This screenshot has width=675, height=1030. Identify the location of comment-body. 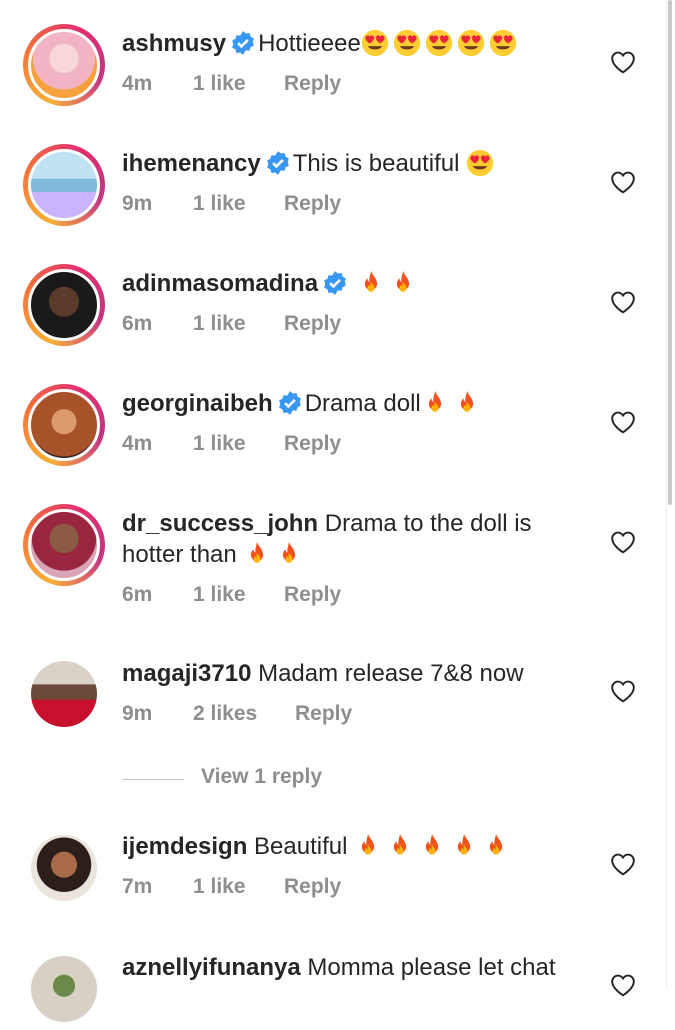
(353, 283).